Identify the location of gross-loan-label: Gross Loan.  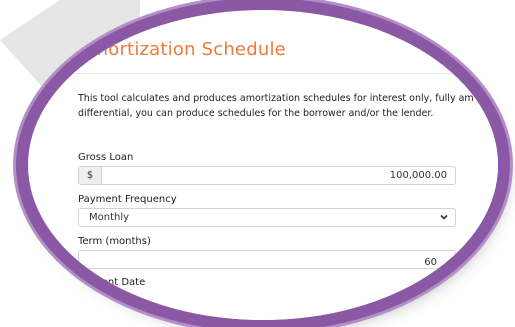
(106, 157).